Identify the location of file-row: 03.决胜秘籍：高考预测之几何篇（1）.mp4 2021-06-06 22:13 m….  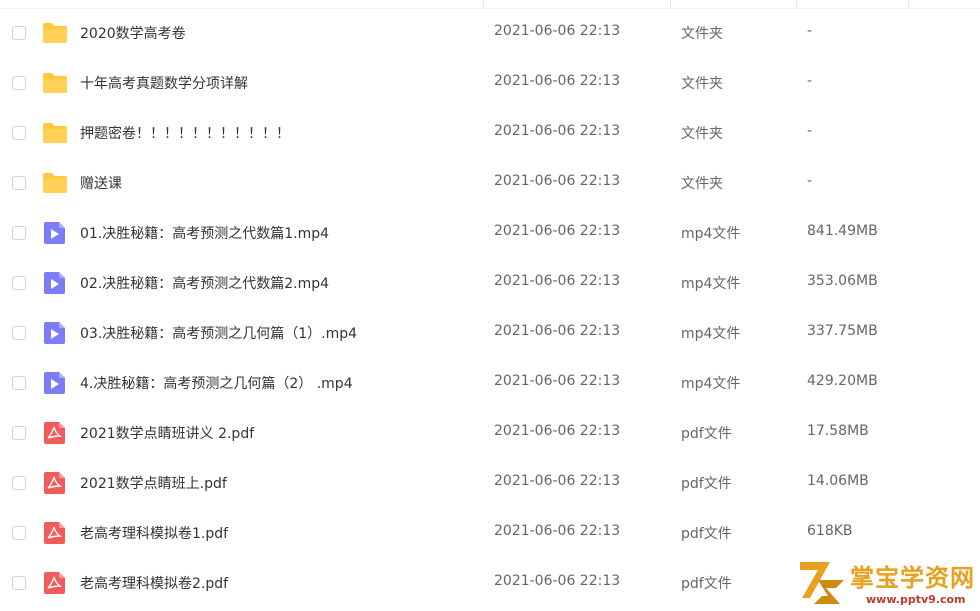
(490, 334).